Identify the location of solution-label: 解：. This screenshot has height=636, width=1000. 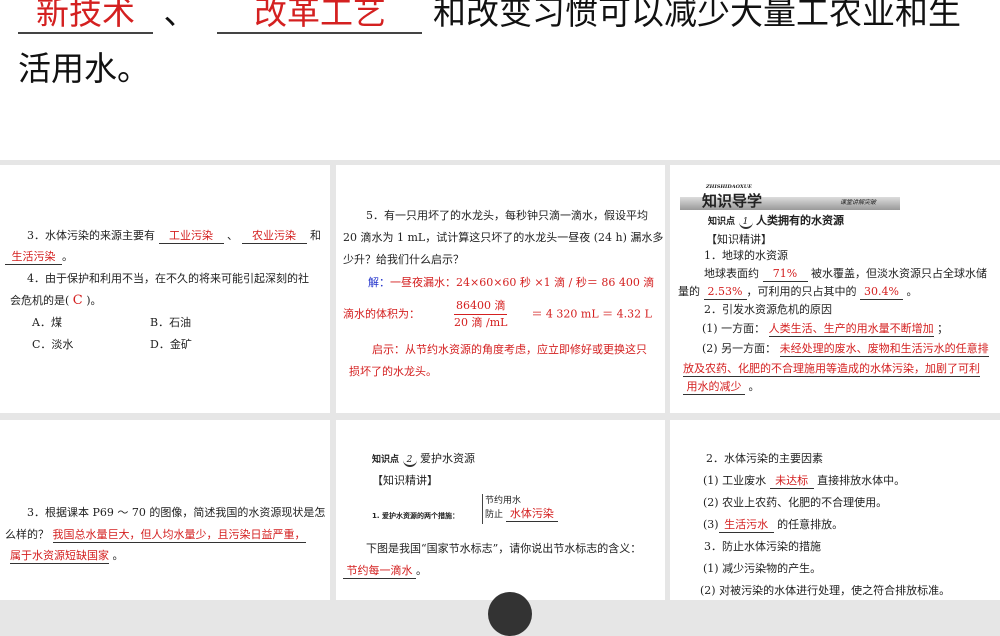
(379, 282).